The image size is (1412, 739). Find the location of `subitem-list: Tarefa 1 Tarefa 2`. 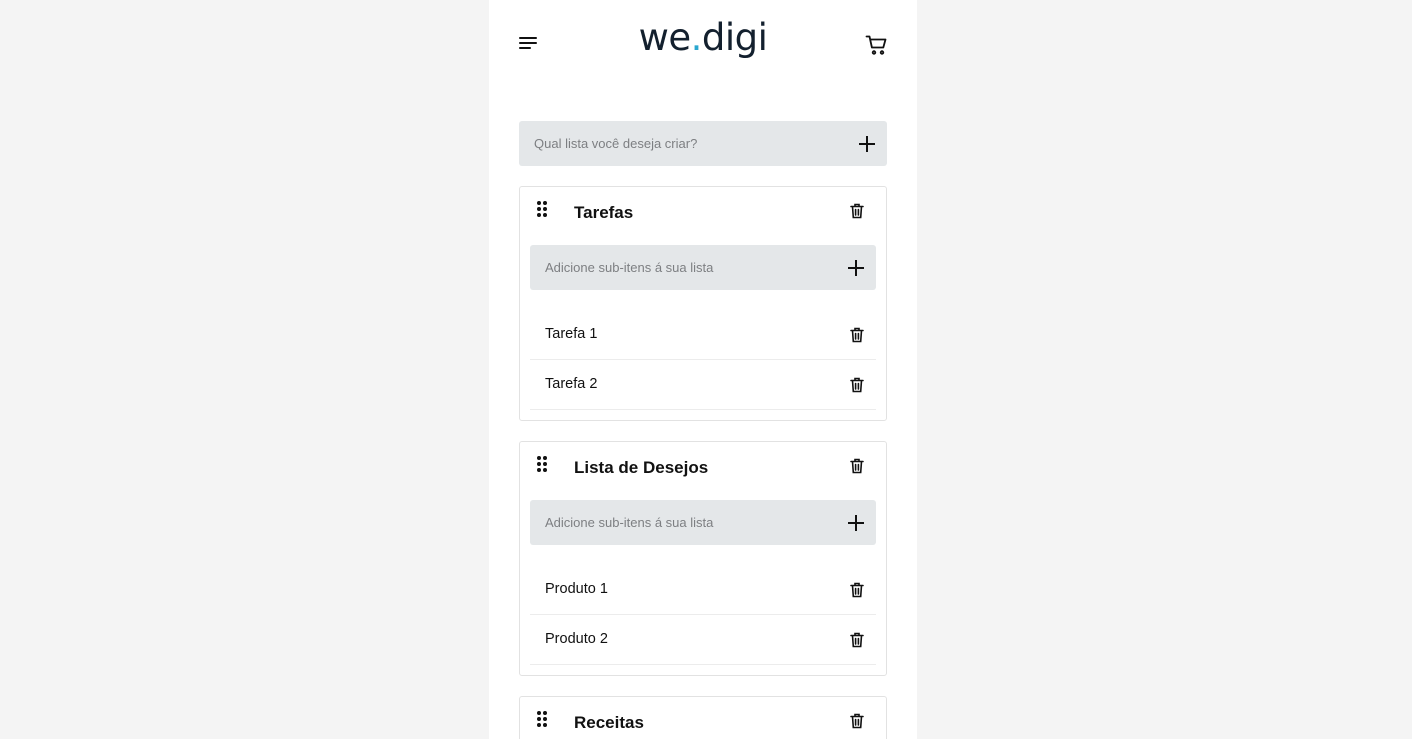

subitem-list: Tarefa 1 Tarefa 2 is located at coordinates (703, 360).